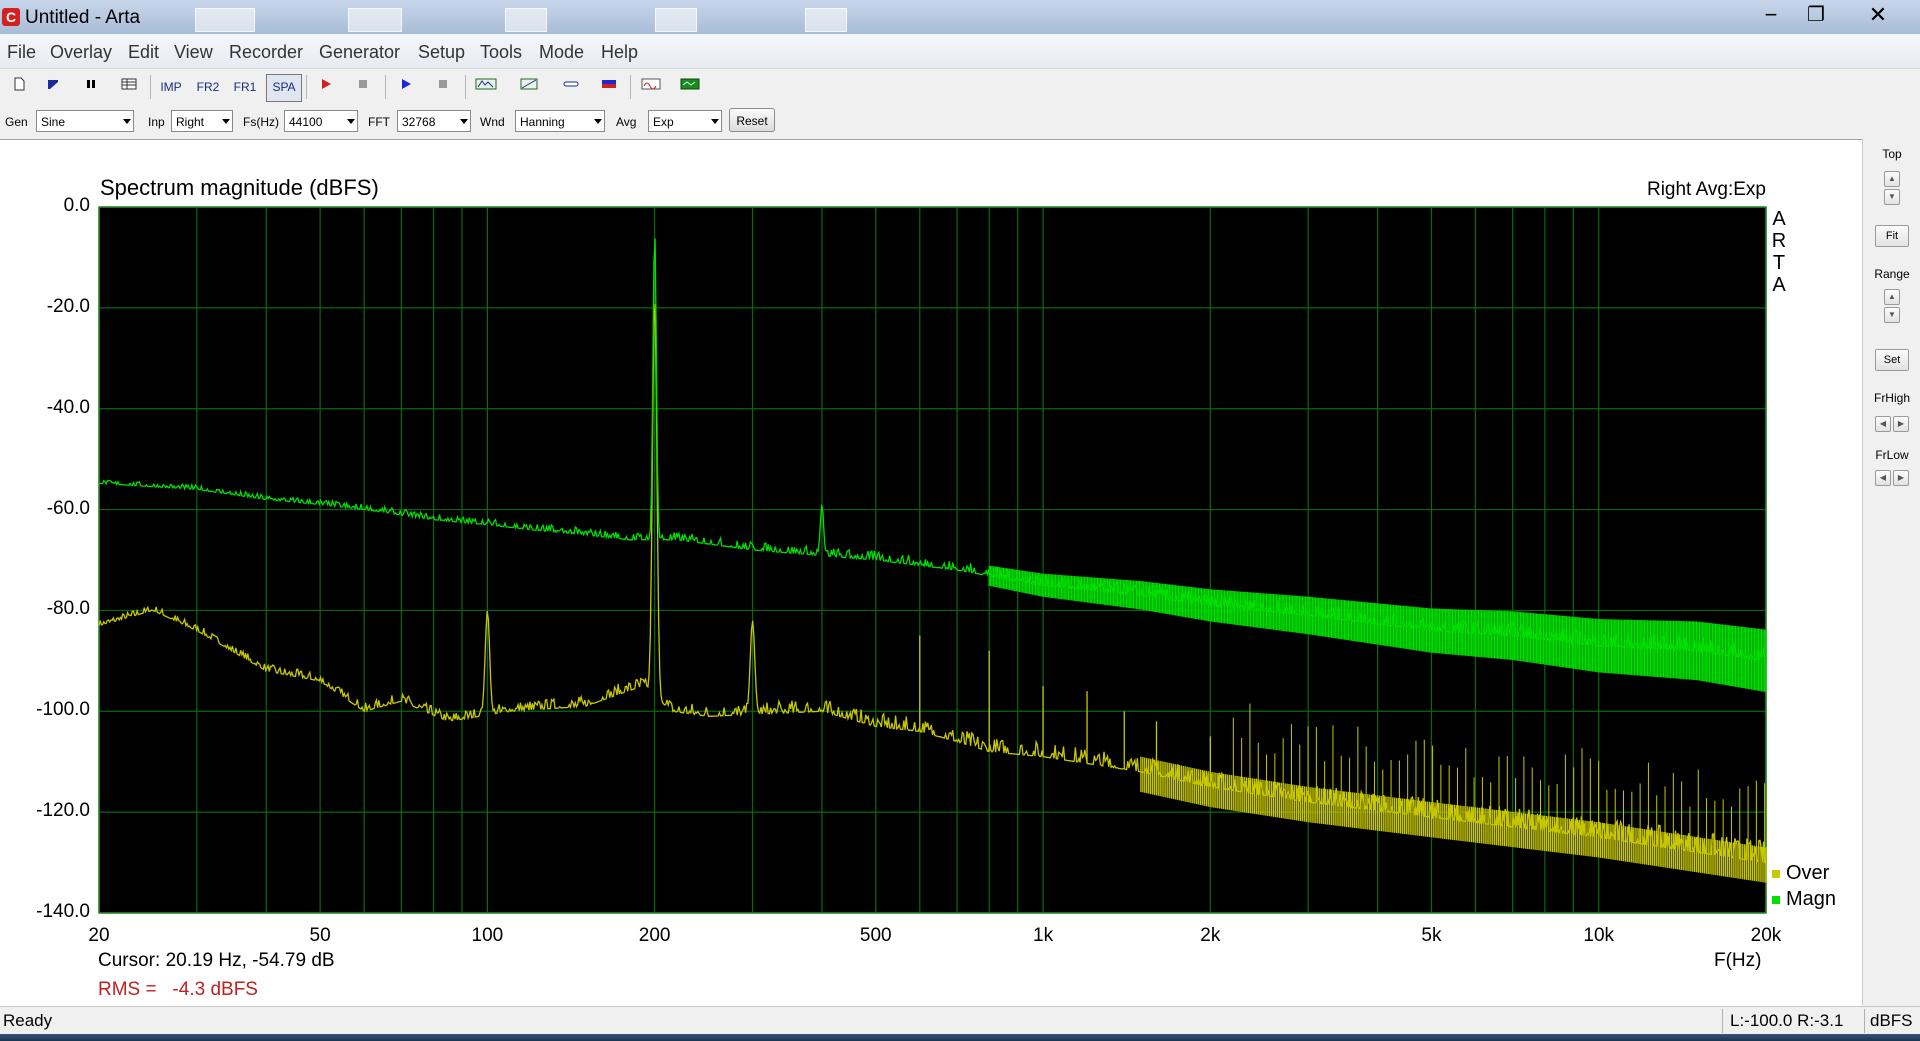  Describe the element at coordinates (1892, 360) in the screenshot. I see `set-button: Set` at that location.